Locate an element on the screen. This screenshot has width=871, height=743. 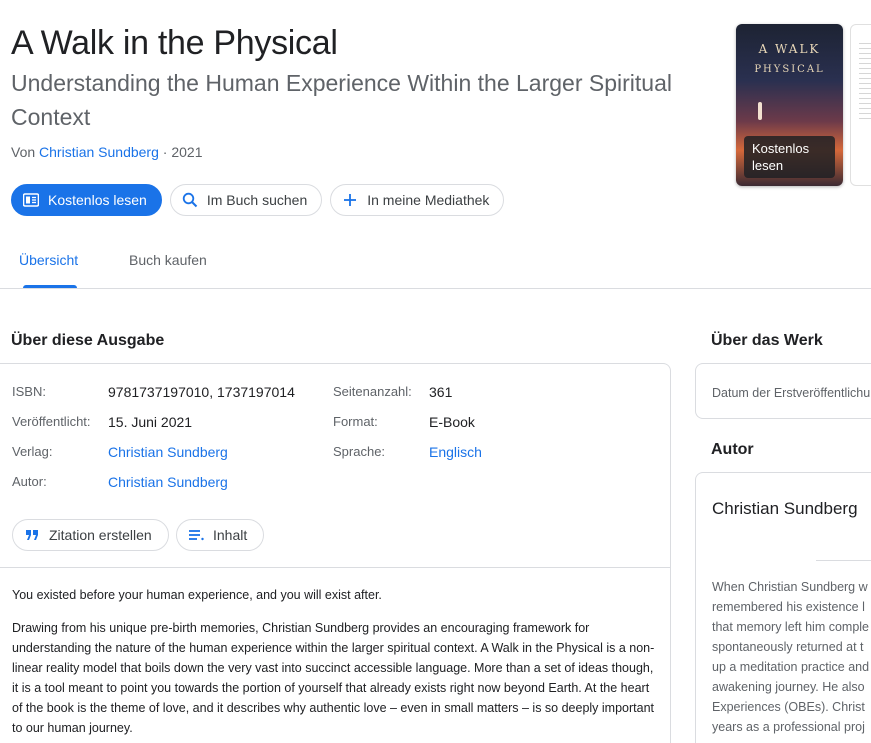
cover-read-free-overlay: Kostenlos lesen is located at coordinates (789, 157).